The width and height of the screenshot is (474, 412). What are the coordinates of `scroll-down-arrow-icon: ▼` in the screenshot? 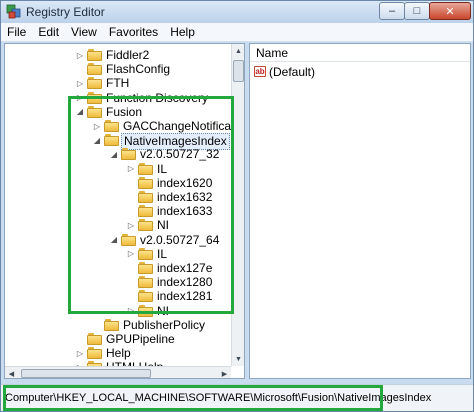 It's located at (238, 359).